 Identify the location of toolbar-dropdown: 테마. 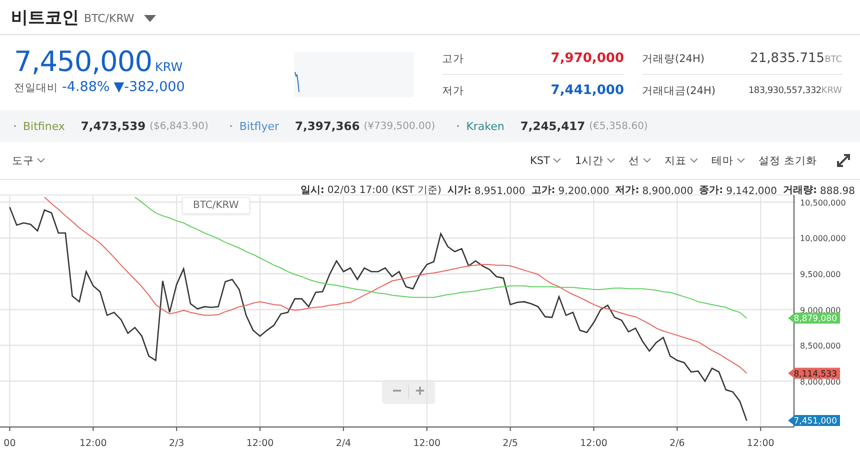
(728, 161).